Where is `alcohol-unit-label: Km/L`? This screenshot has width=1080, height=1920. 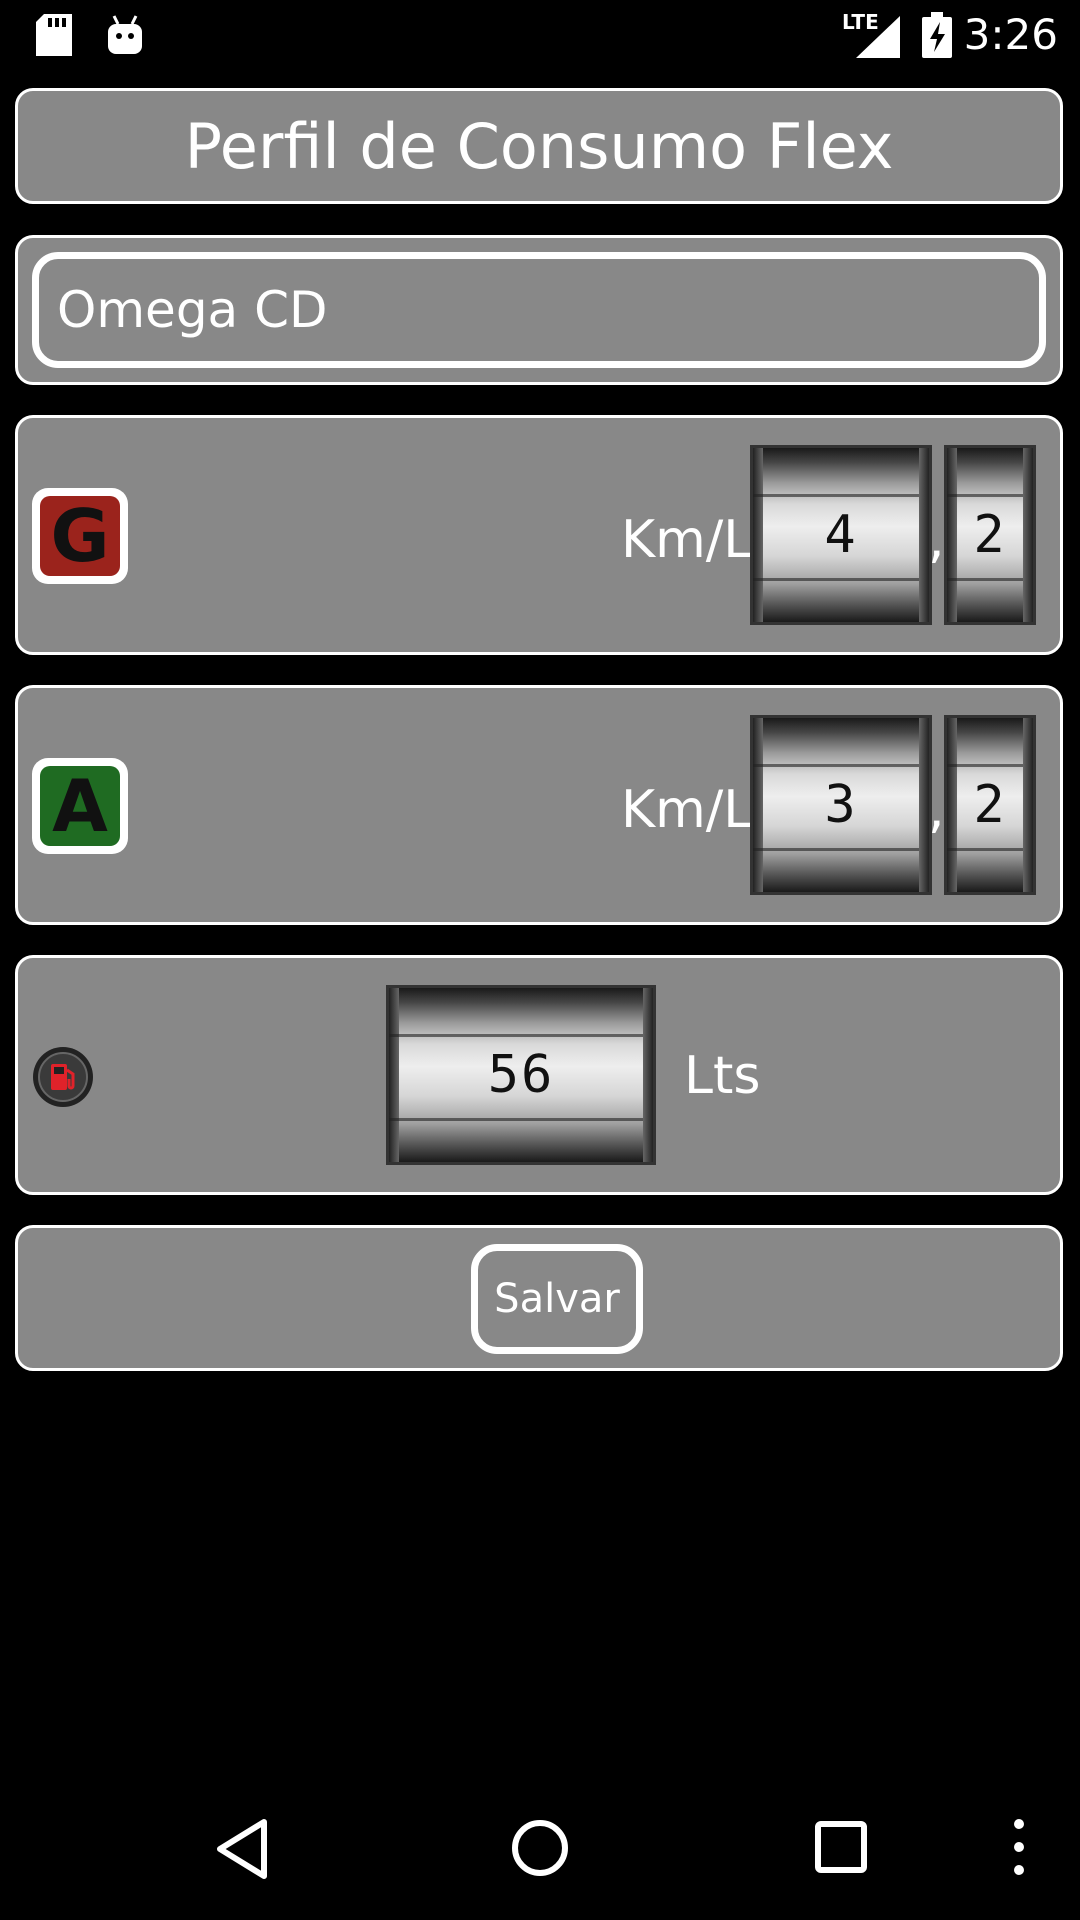 alcohol-unit-label: Km/L is located at coordinates (687, 810).